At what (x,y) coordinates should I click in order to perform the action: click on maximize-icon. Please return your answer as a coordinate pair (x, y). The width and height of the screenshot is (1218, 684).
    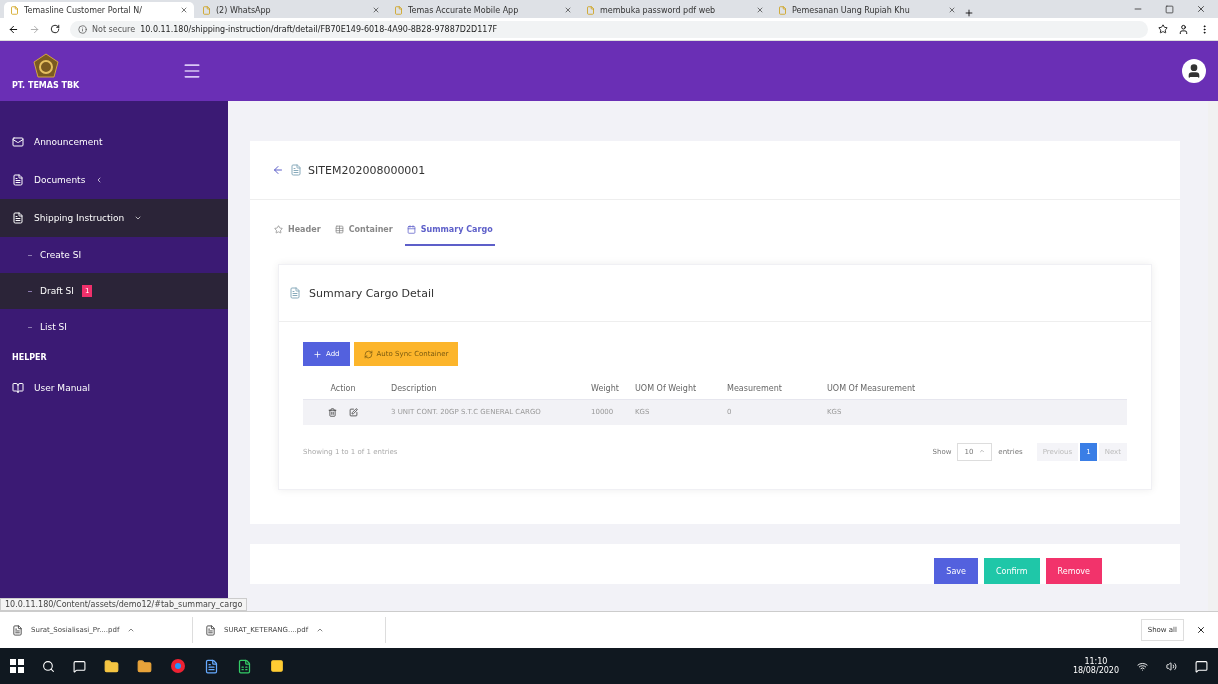
    Looking at the image, I should click on (1169, 9).